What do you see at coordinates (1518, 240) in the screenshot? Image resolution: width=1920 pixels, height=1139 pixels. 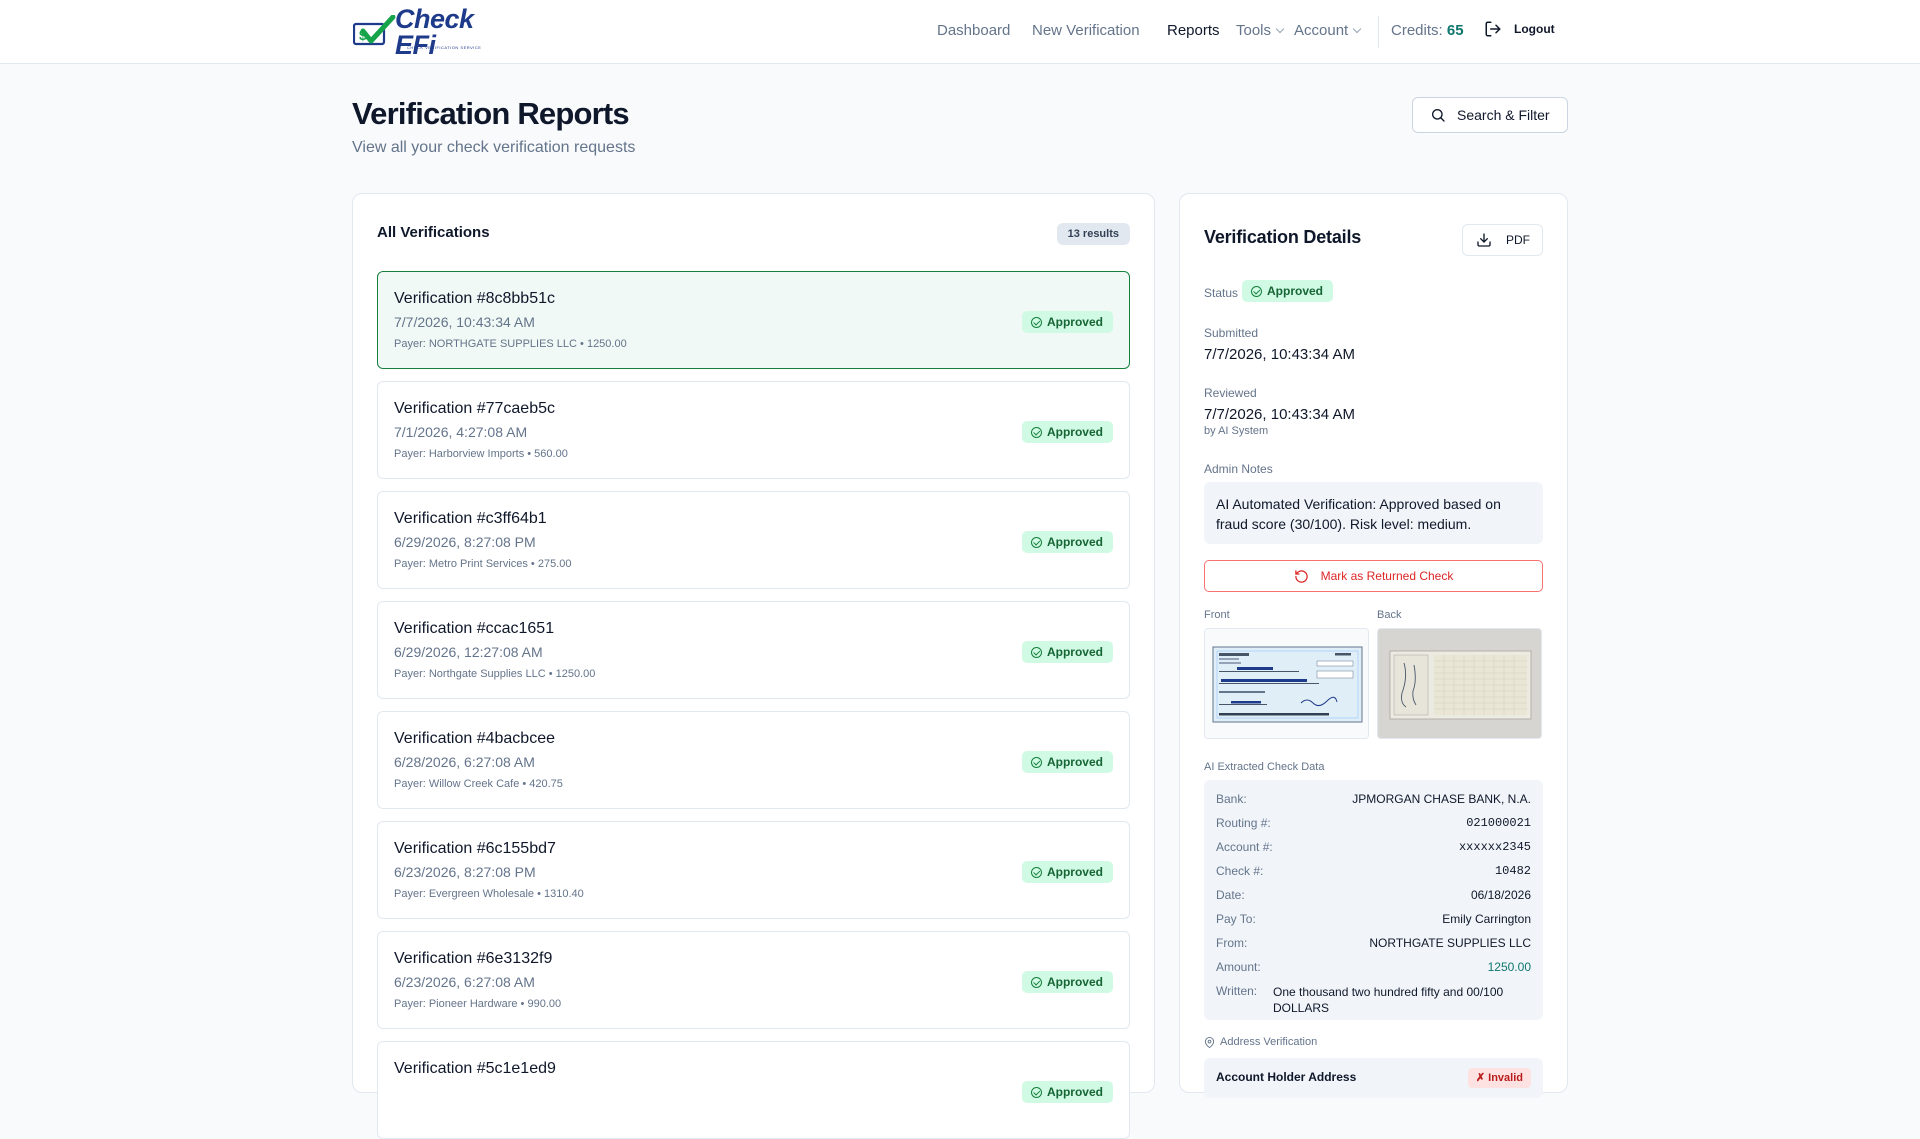 I see `pdf-label: PDF` at bounding box center [1518, 240].